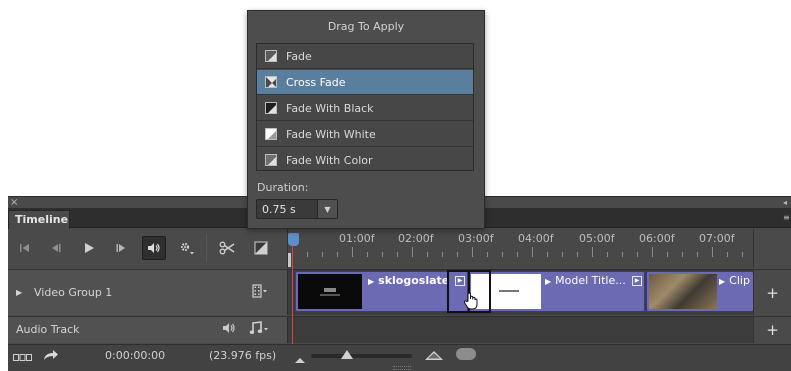  I want to click on duration-label: Duration:, so click(283, 187).